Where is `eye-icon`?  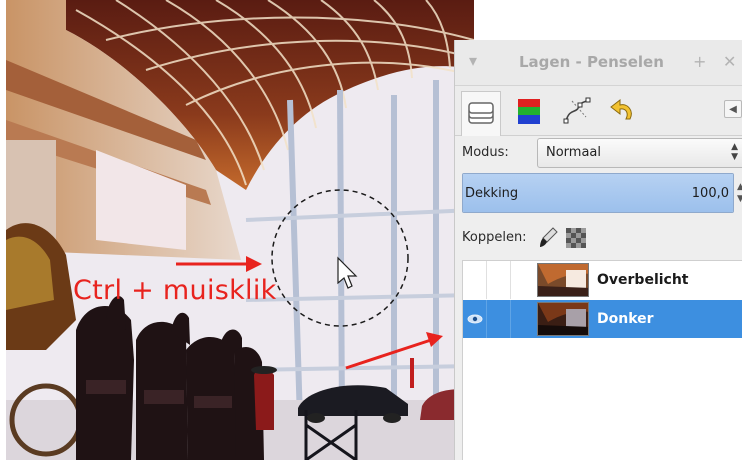
eye-icon is located at coordinates (475, 319).